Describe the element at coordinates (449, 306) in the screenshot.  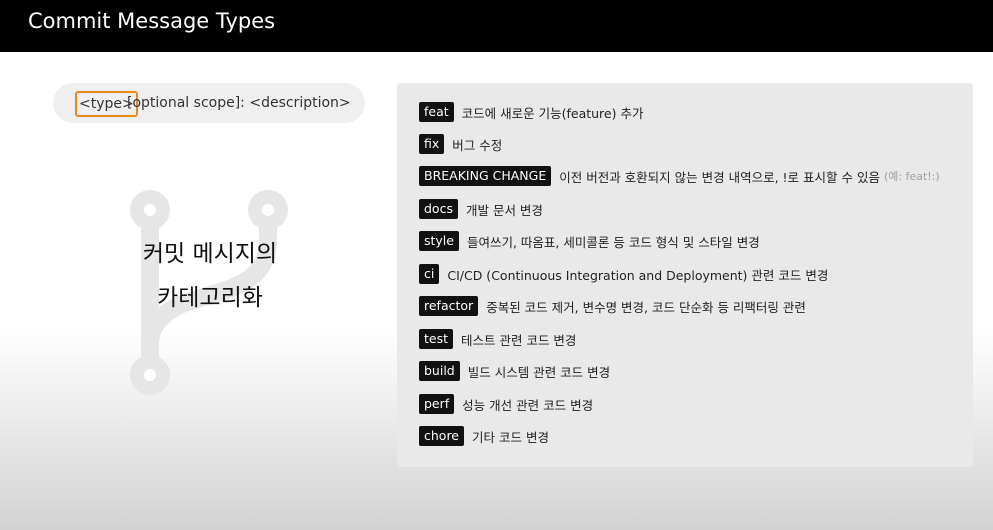
I see `type-tag: refactor` at that location.